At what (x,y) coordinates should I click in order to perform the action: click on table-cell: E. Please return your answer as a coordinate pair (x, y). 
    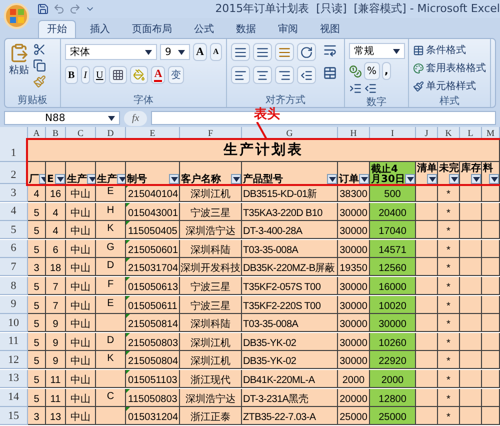
    Looking at the image, I should click on (111, 305).